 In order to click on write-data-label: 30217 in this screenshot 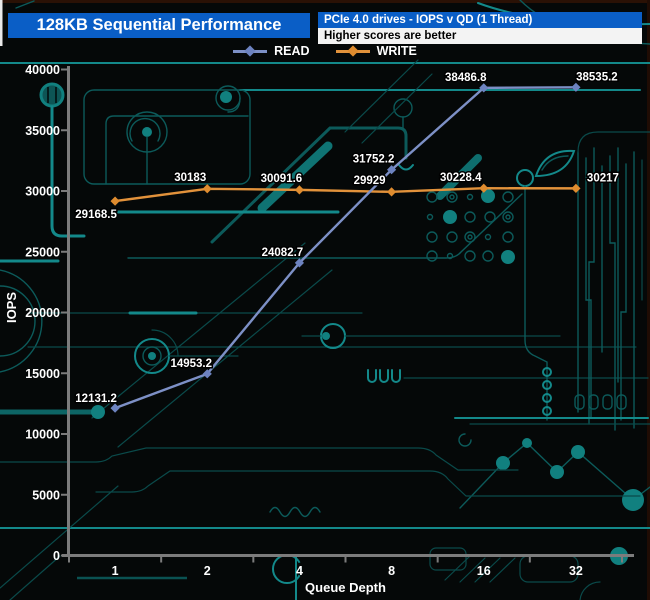, I will do `click(603, 178)`.